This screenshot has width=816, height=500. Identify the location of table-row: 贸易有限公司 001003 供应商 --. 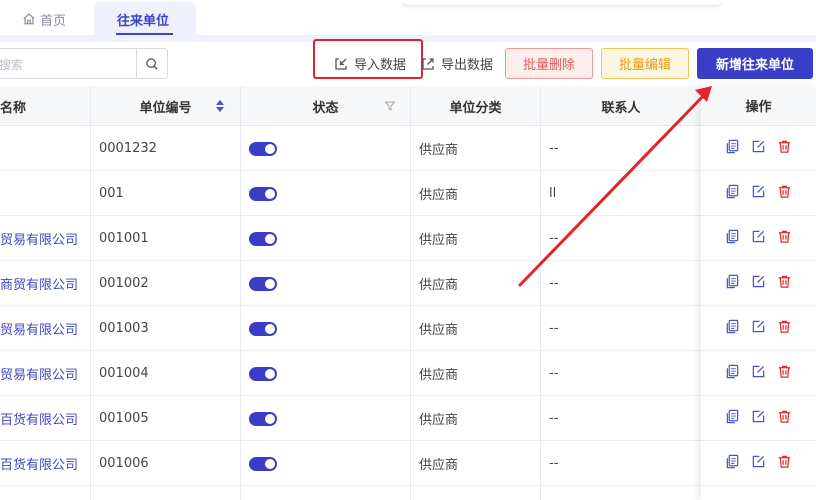
(408, 328).